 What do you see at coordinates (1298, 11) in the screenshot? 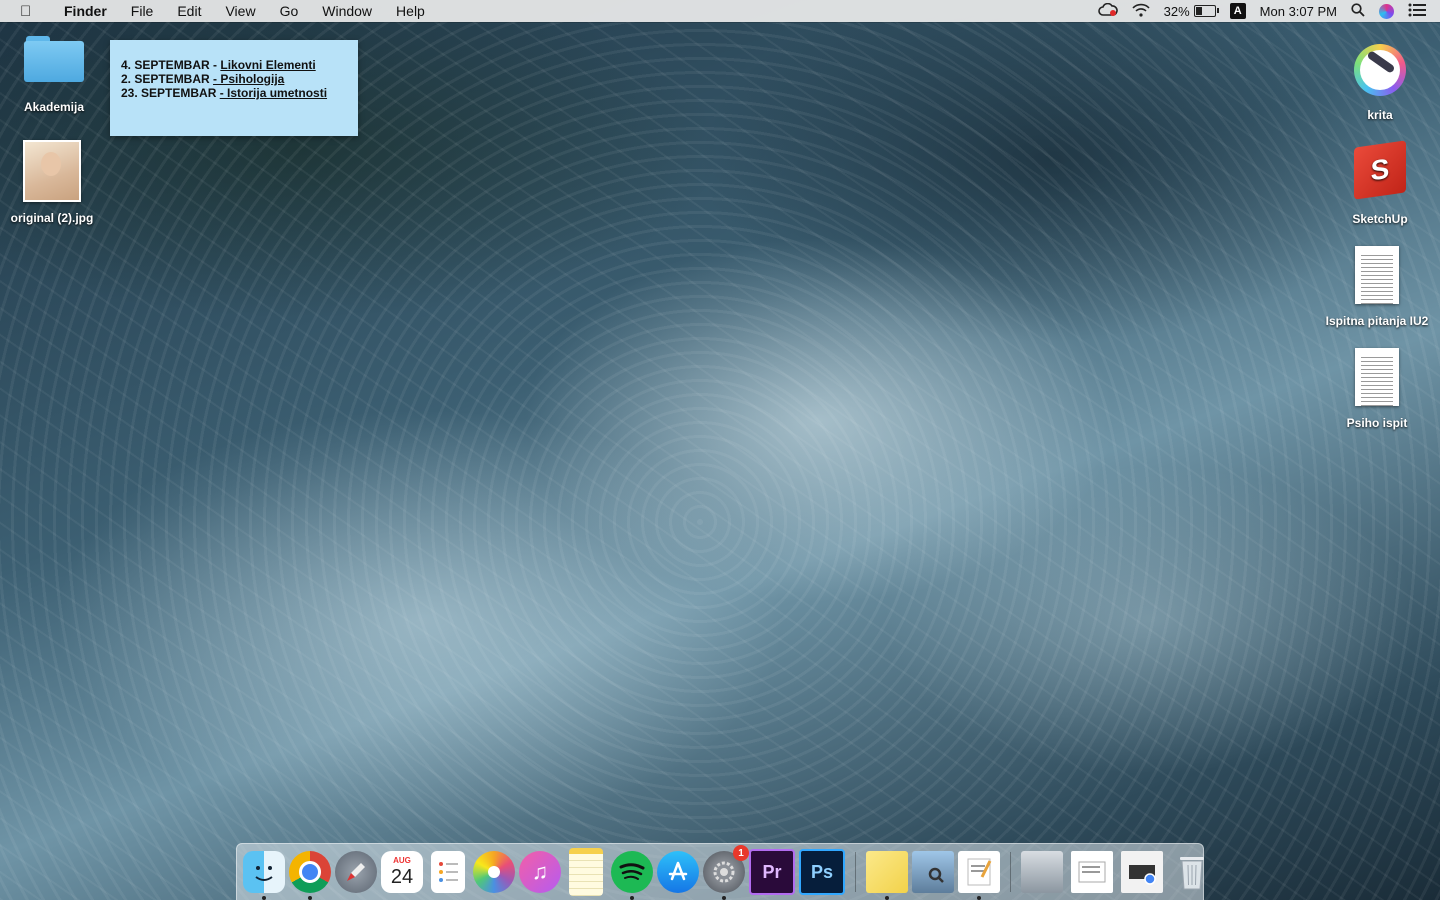
I see `clock: Mon 3:07 PM` at bounding box center [1298, 11].